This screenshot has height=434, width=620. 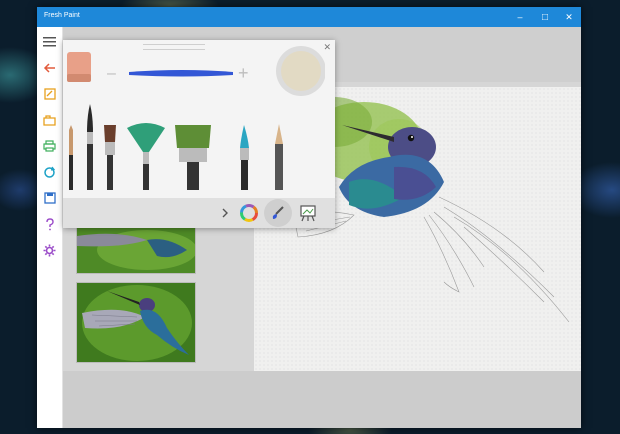 I want to click on paintbrush-icon, so click(x=278, y=212).